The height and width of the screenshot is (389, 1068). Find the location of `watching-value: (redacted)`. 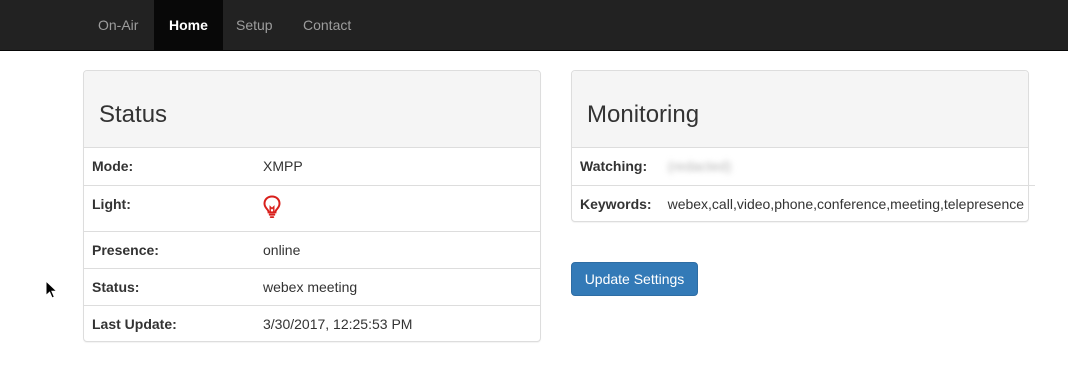

watching-value: (redacted) is located at coordinates (847, 166).